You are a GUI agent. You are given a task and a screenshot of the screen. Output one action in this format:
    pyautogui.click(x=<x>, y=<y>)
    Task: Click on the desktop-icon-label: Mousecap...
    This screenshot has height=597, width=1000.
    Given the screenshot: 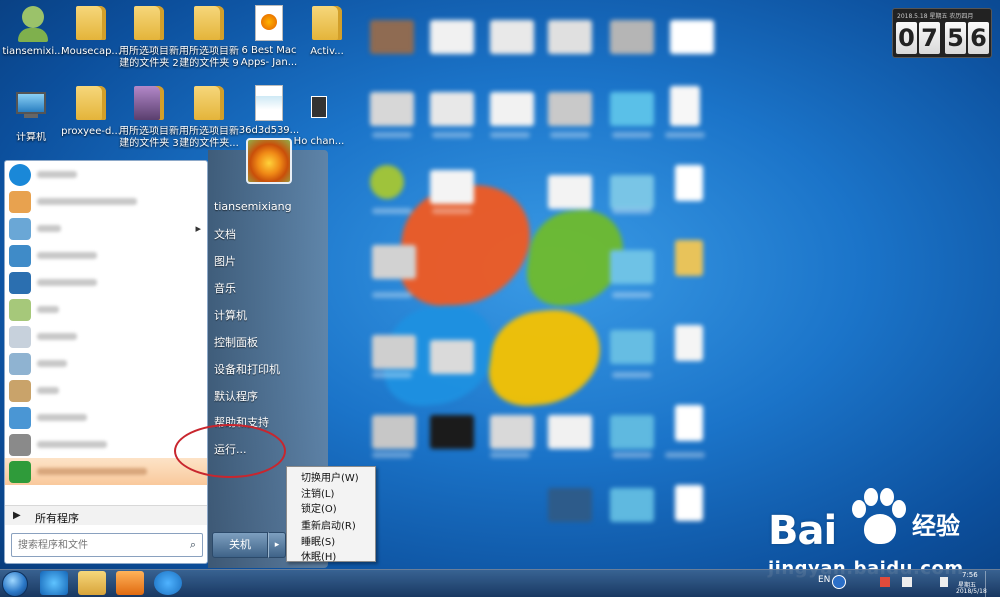 What is the action you would take?
    pyautogui.click(x=91, y=51)
    